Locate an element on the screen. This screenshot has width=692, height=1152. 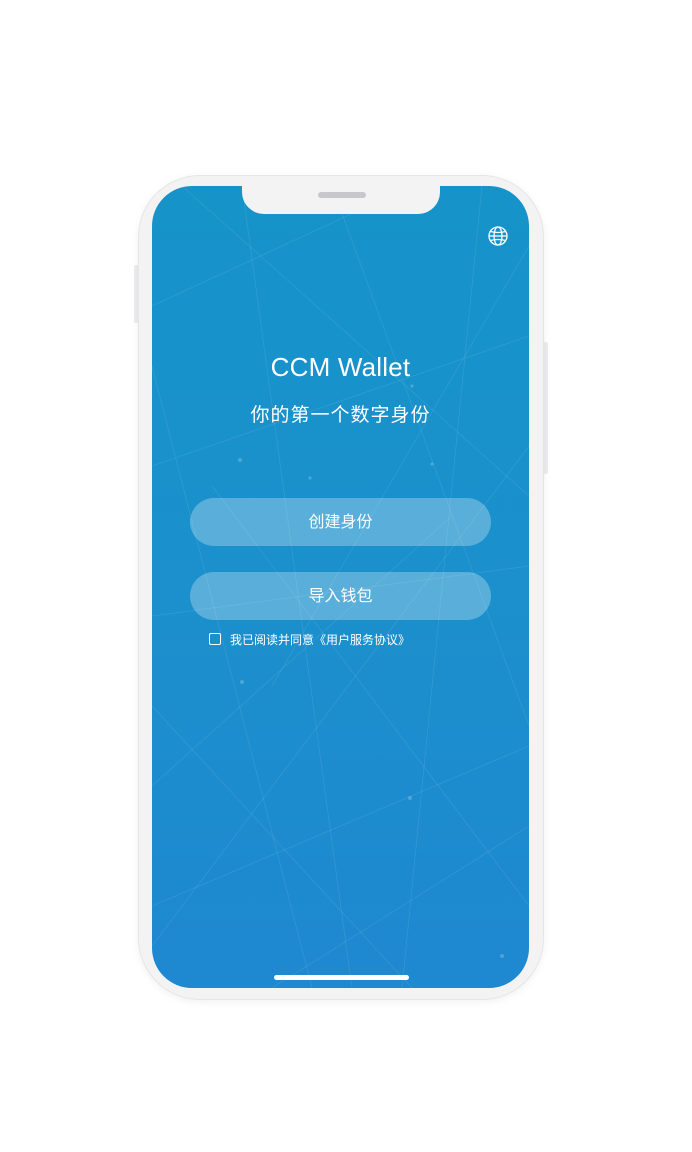
agreement-checkbox is located at coordinates (215, 639).